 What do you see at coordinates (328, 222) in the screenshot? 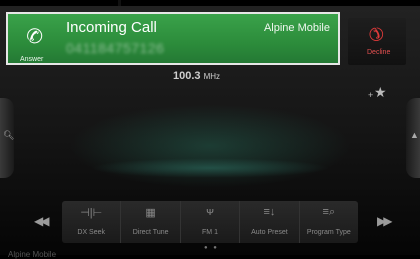
I see `program-type-button: ≡⌕ Program Type` at bounding box center [328, 222].